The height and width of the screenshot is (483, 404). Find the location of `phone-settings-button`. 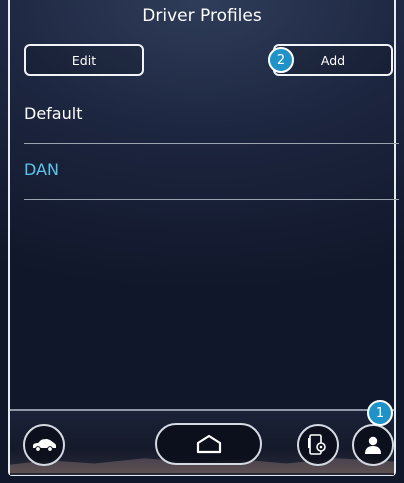

phone-settings-button is located at coordinates (318, 445).